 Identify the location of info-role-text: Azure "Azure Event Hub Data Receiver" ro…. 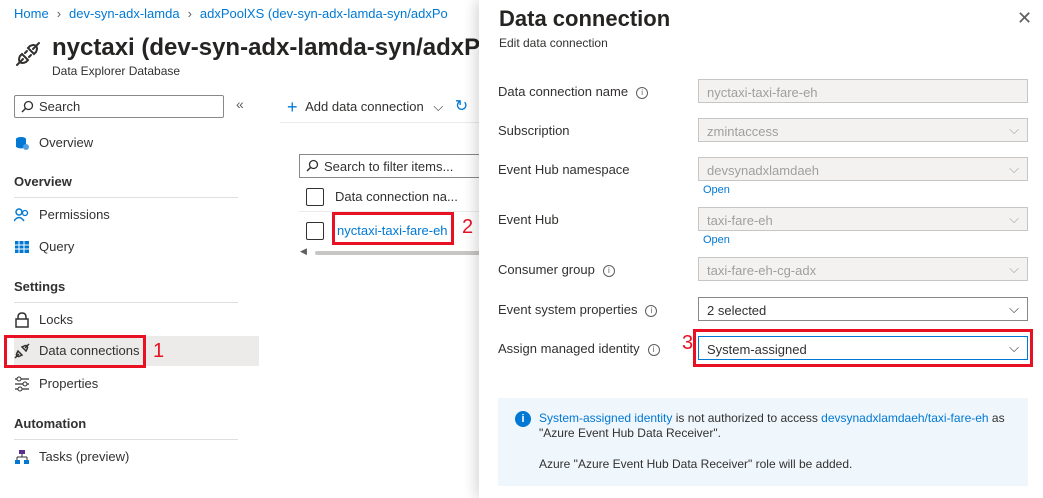
(696, 464).